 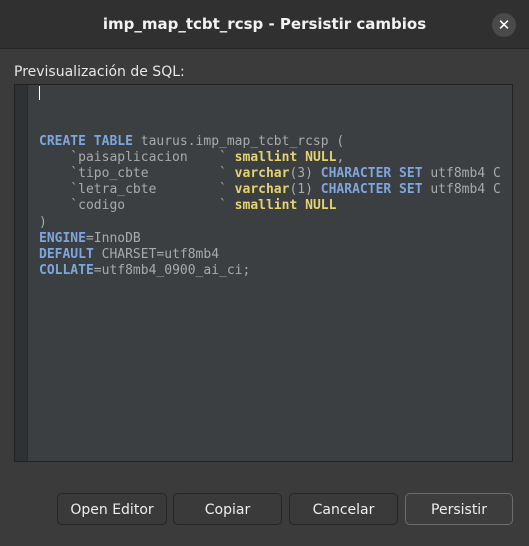 I want to click on sql-token: `paisaplicacion `, so click(x=133, y=157).